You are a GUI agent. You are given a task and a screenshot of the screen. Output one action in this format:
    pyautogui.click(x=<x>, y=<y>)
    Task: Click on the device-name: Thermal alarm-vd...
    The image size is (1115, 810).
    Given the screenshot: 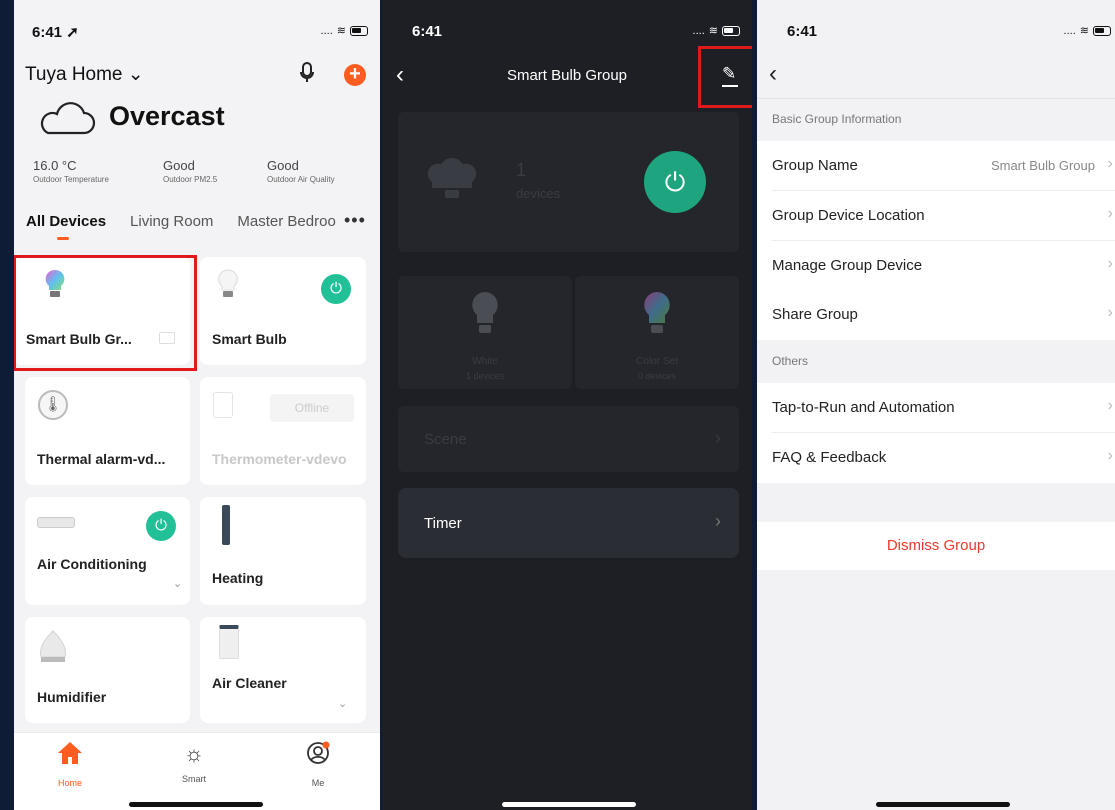 What is the action you would take?
    pyautogui.click(x=101, y=459)
    